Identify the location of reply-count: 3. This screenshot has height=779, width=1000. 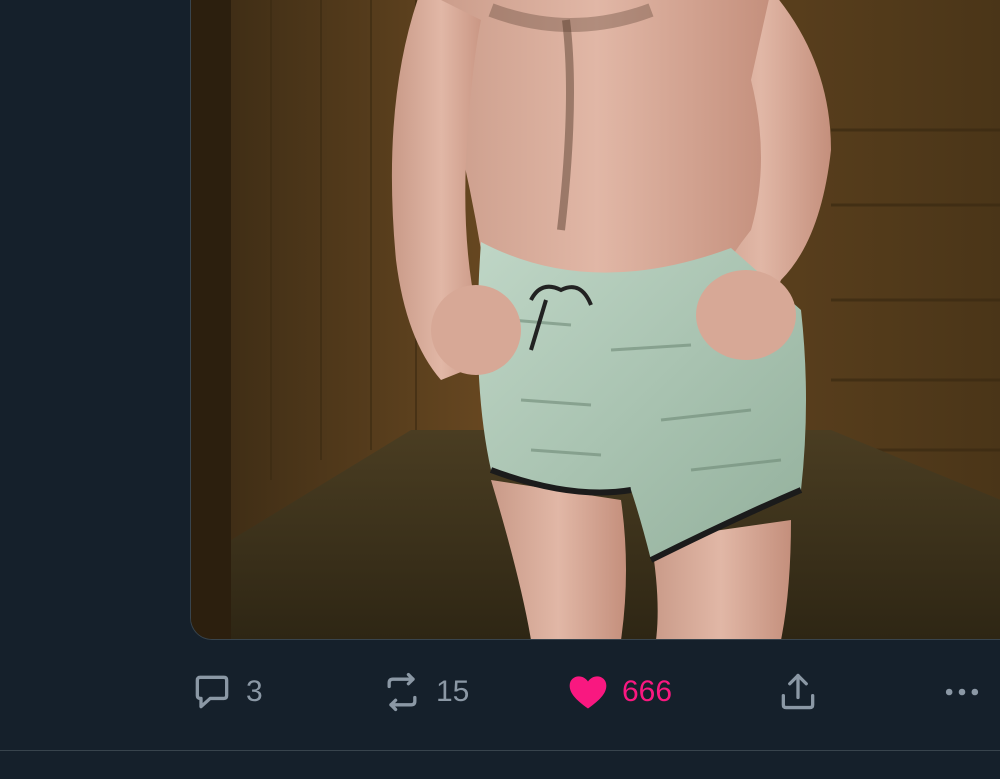
(254, 691).